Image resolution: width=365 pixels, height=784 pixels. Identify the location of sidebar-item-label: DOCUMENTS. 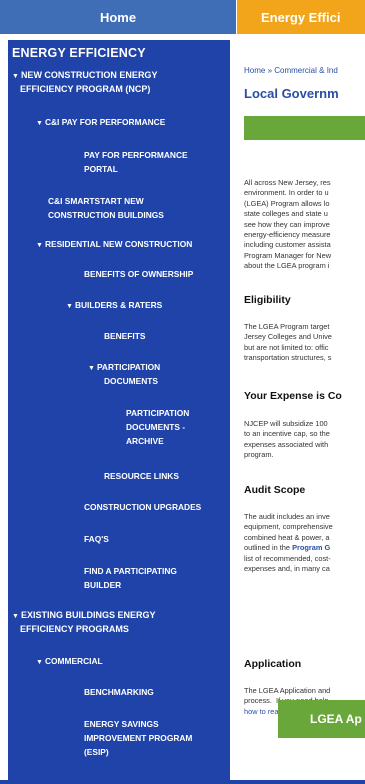
(131, 381).